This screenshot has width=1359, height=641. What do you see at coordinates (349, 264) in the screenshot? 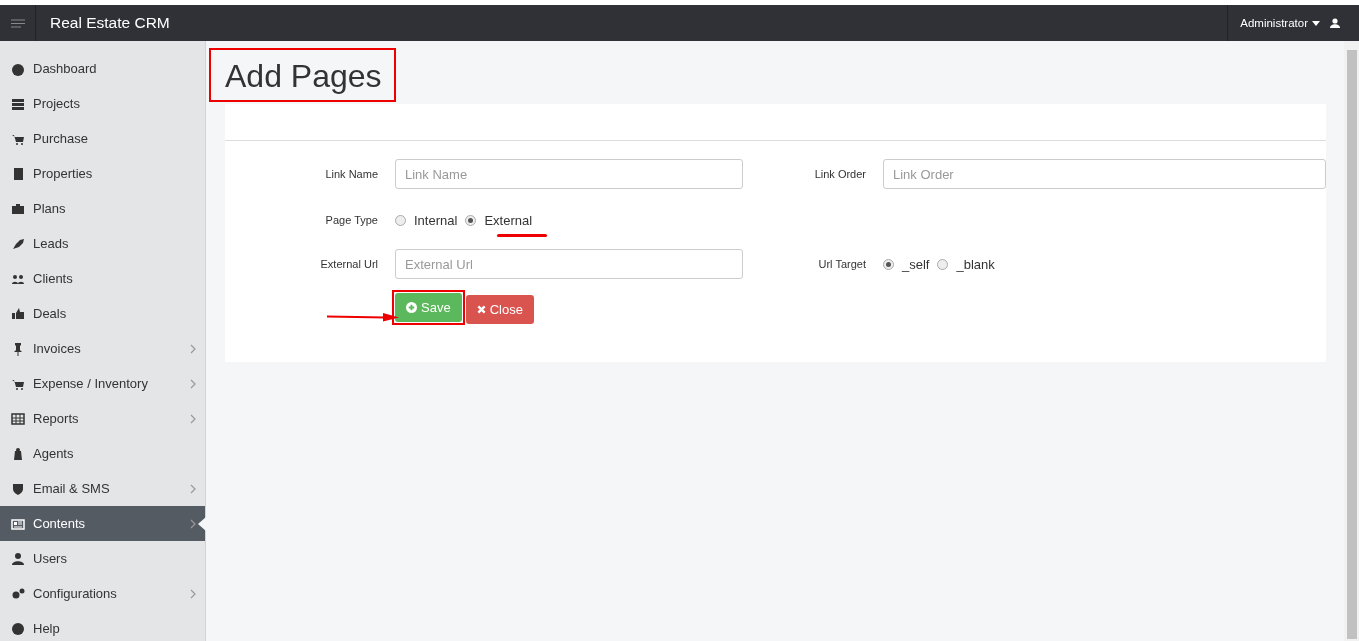
I see `field-label: External Url` at bounding box center [349, 264].